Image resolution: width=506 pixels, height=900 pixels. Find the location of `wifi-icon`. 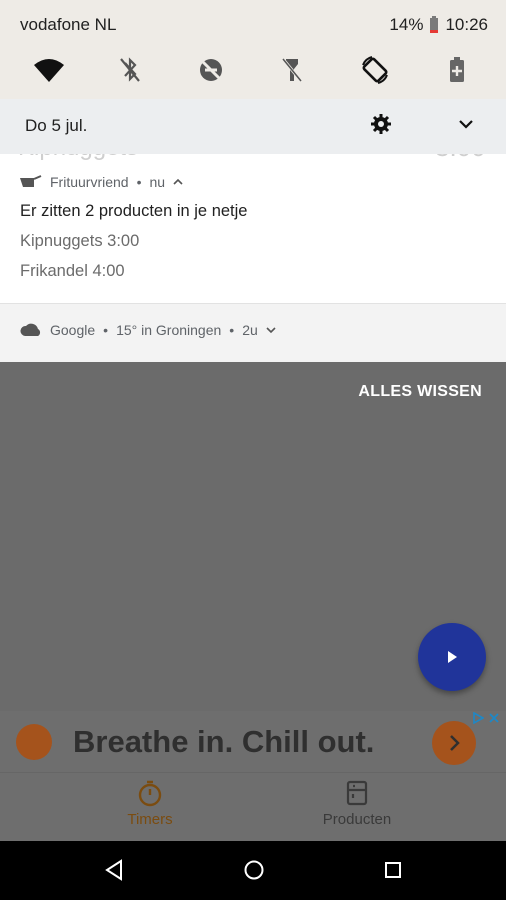

wifi-icon is located at coordinates (49, 70).